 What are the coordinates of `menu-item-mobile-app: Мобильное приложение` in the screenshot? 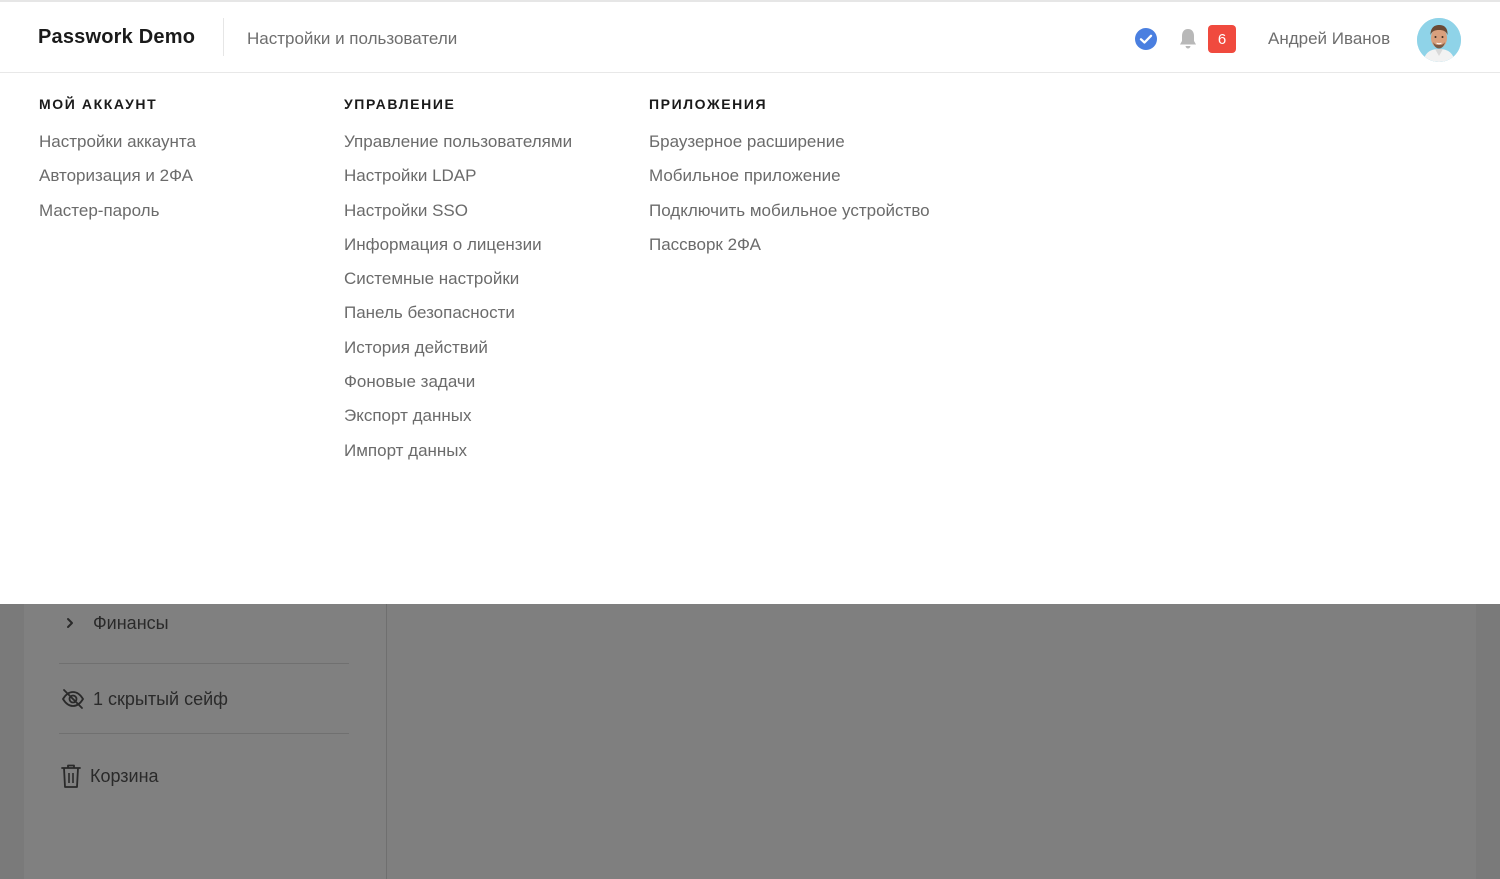 It's located at (789, 181).